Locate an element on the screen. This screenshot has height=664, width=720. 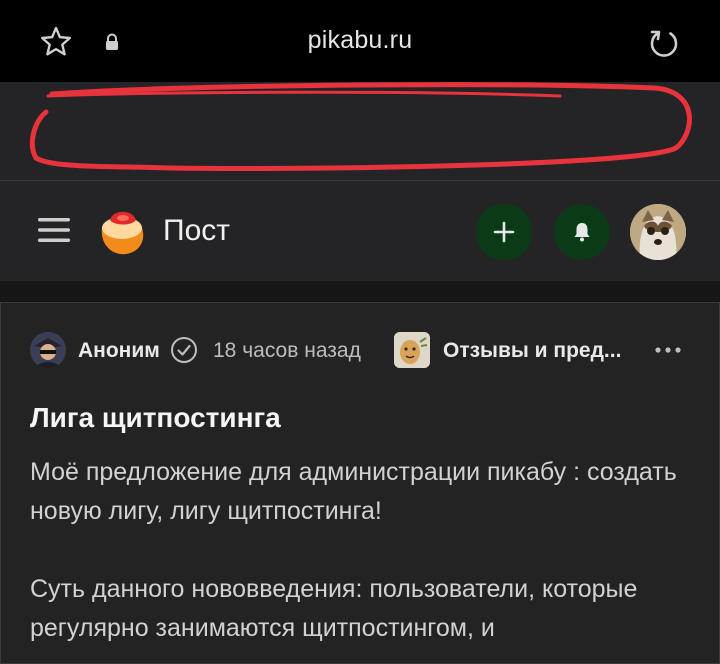
red-annotation-scribble is located at coordinates (360, 126).